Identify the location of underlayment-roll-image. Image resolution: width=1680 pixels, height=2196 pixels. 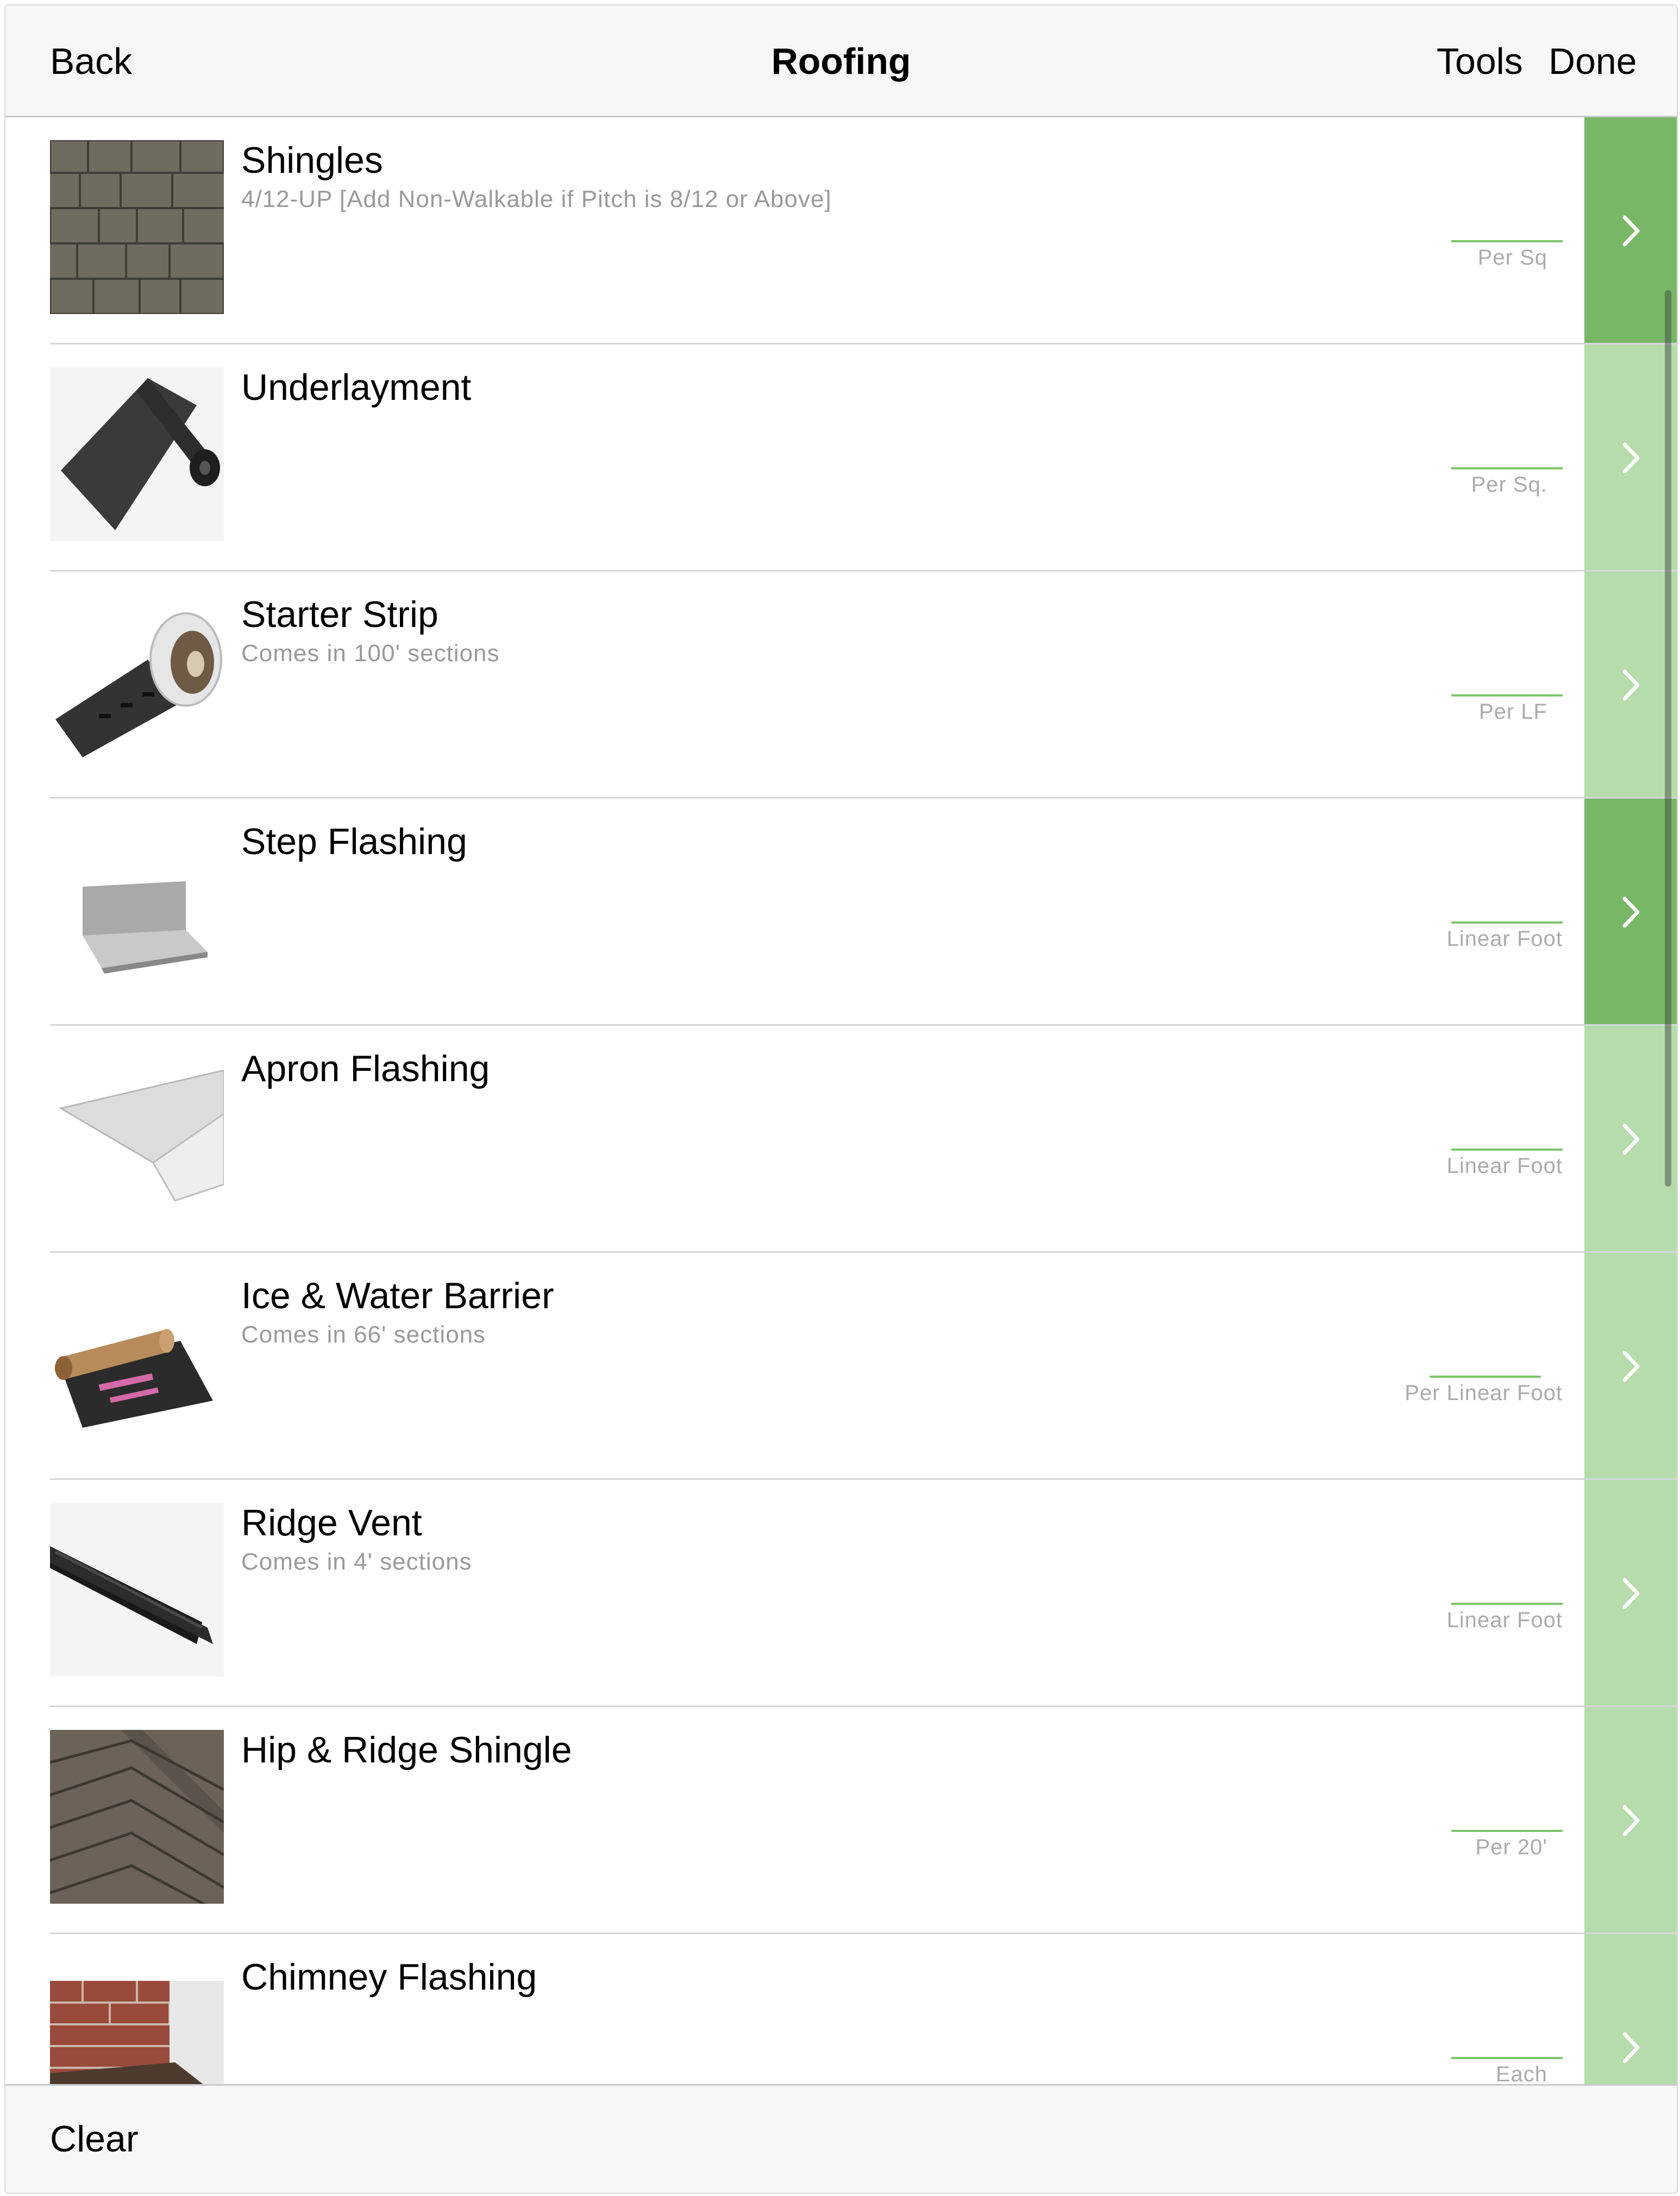
(137, 454).